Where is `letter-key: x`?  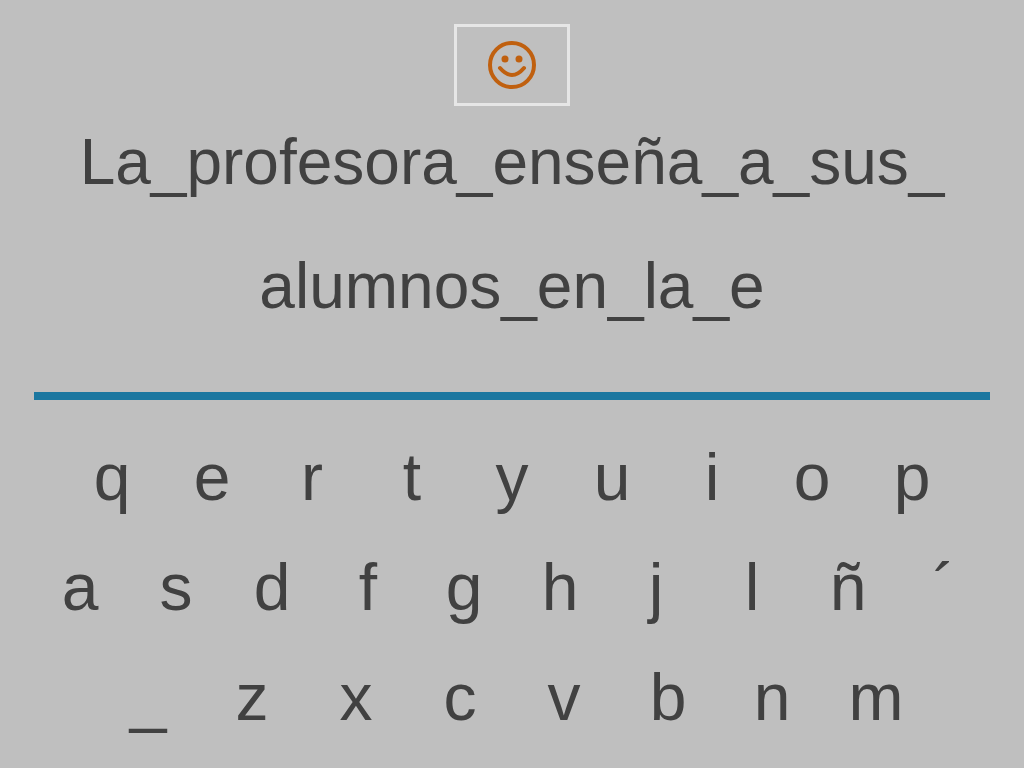
letter-key: x is located at coordinates (356, 697).